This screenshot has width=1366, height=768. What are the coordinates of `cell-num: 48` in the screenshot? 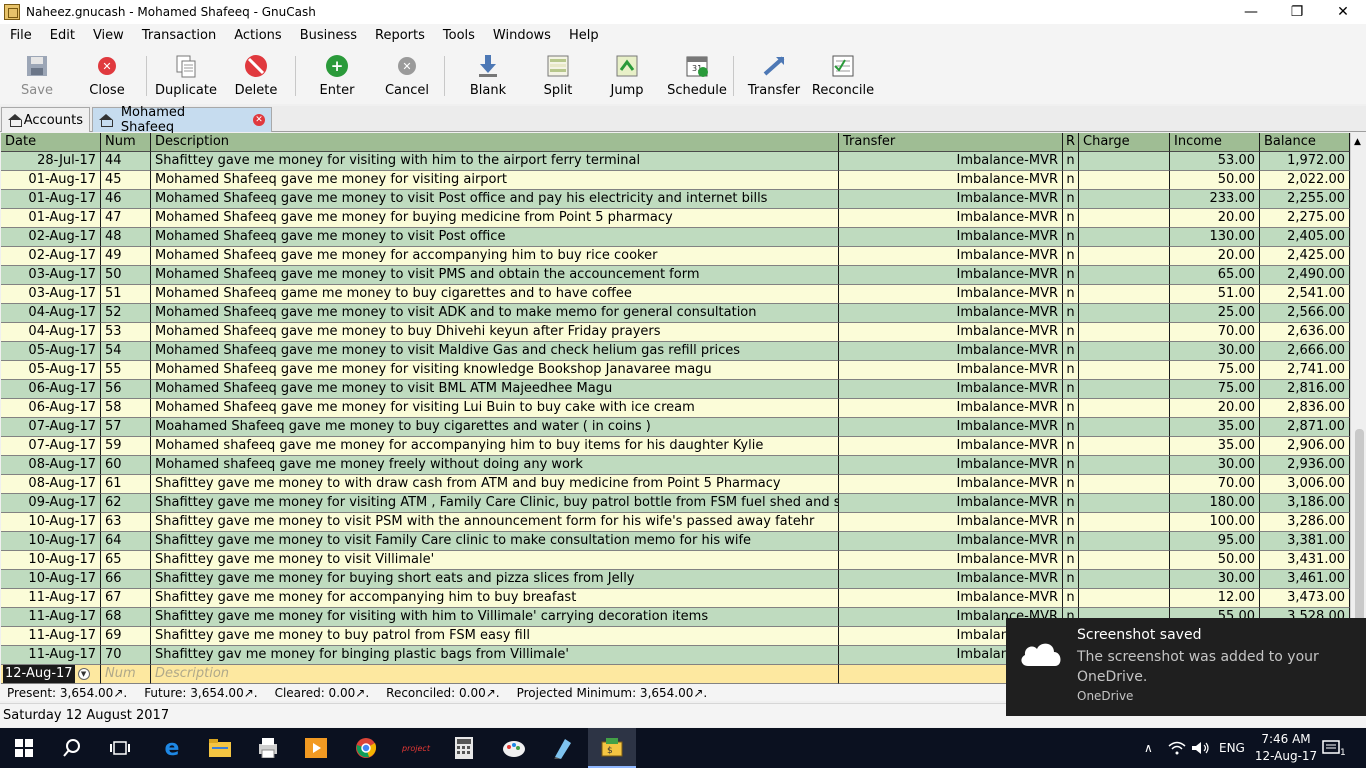 It's located at (126, 237).